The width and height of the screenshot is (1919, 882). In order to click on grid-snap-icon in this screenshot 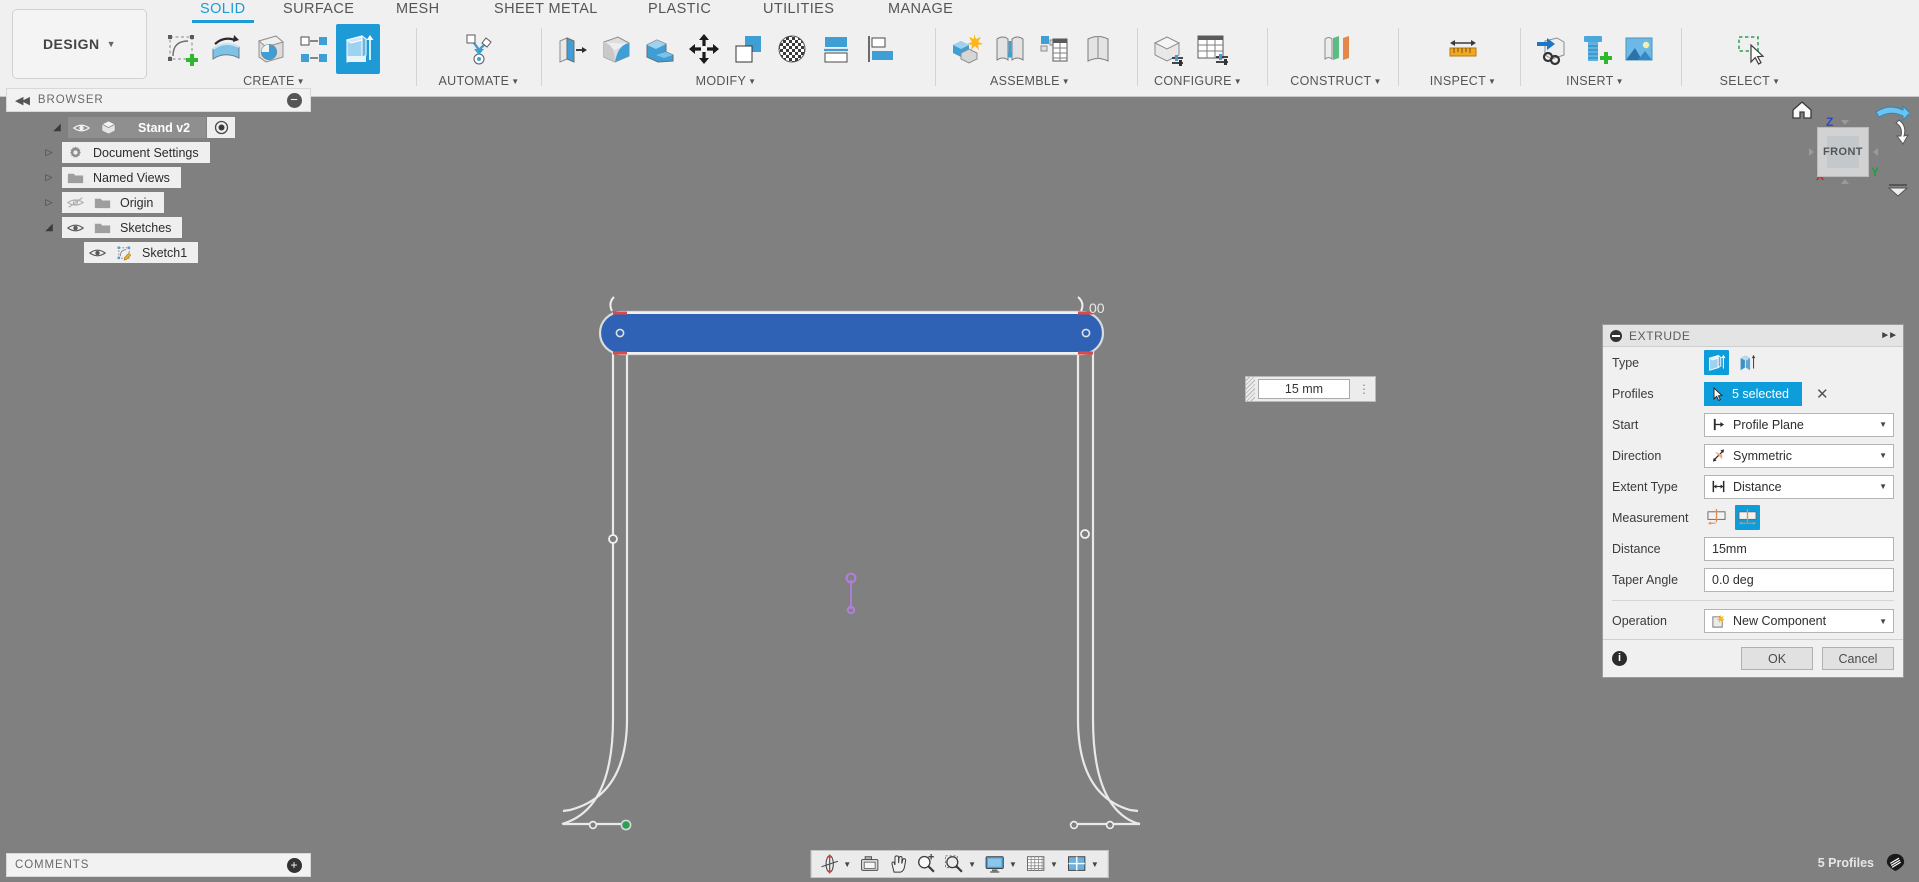, I will do `click(1036, 864)`.